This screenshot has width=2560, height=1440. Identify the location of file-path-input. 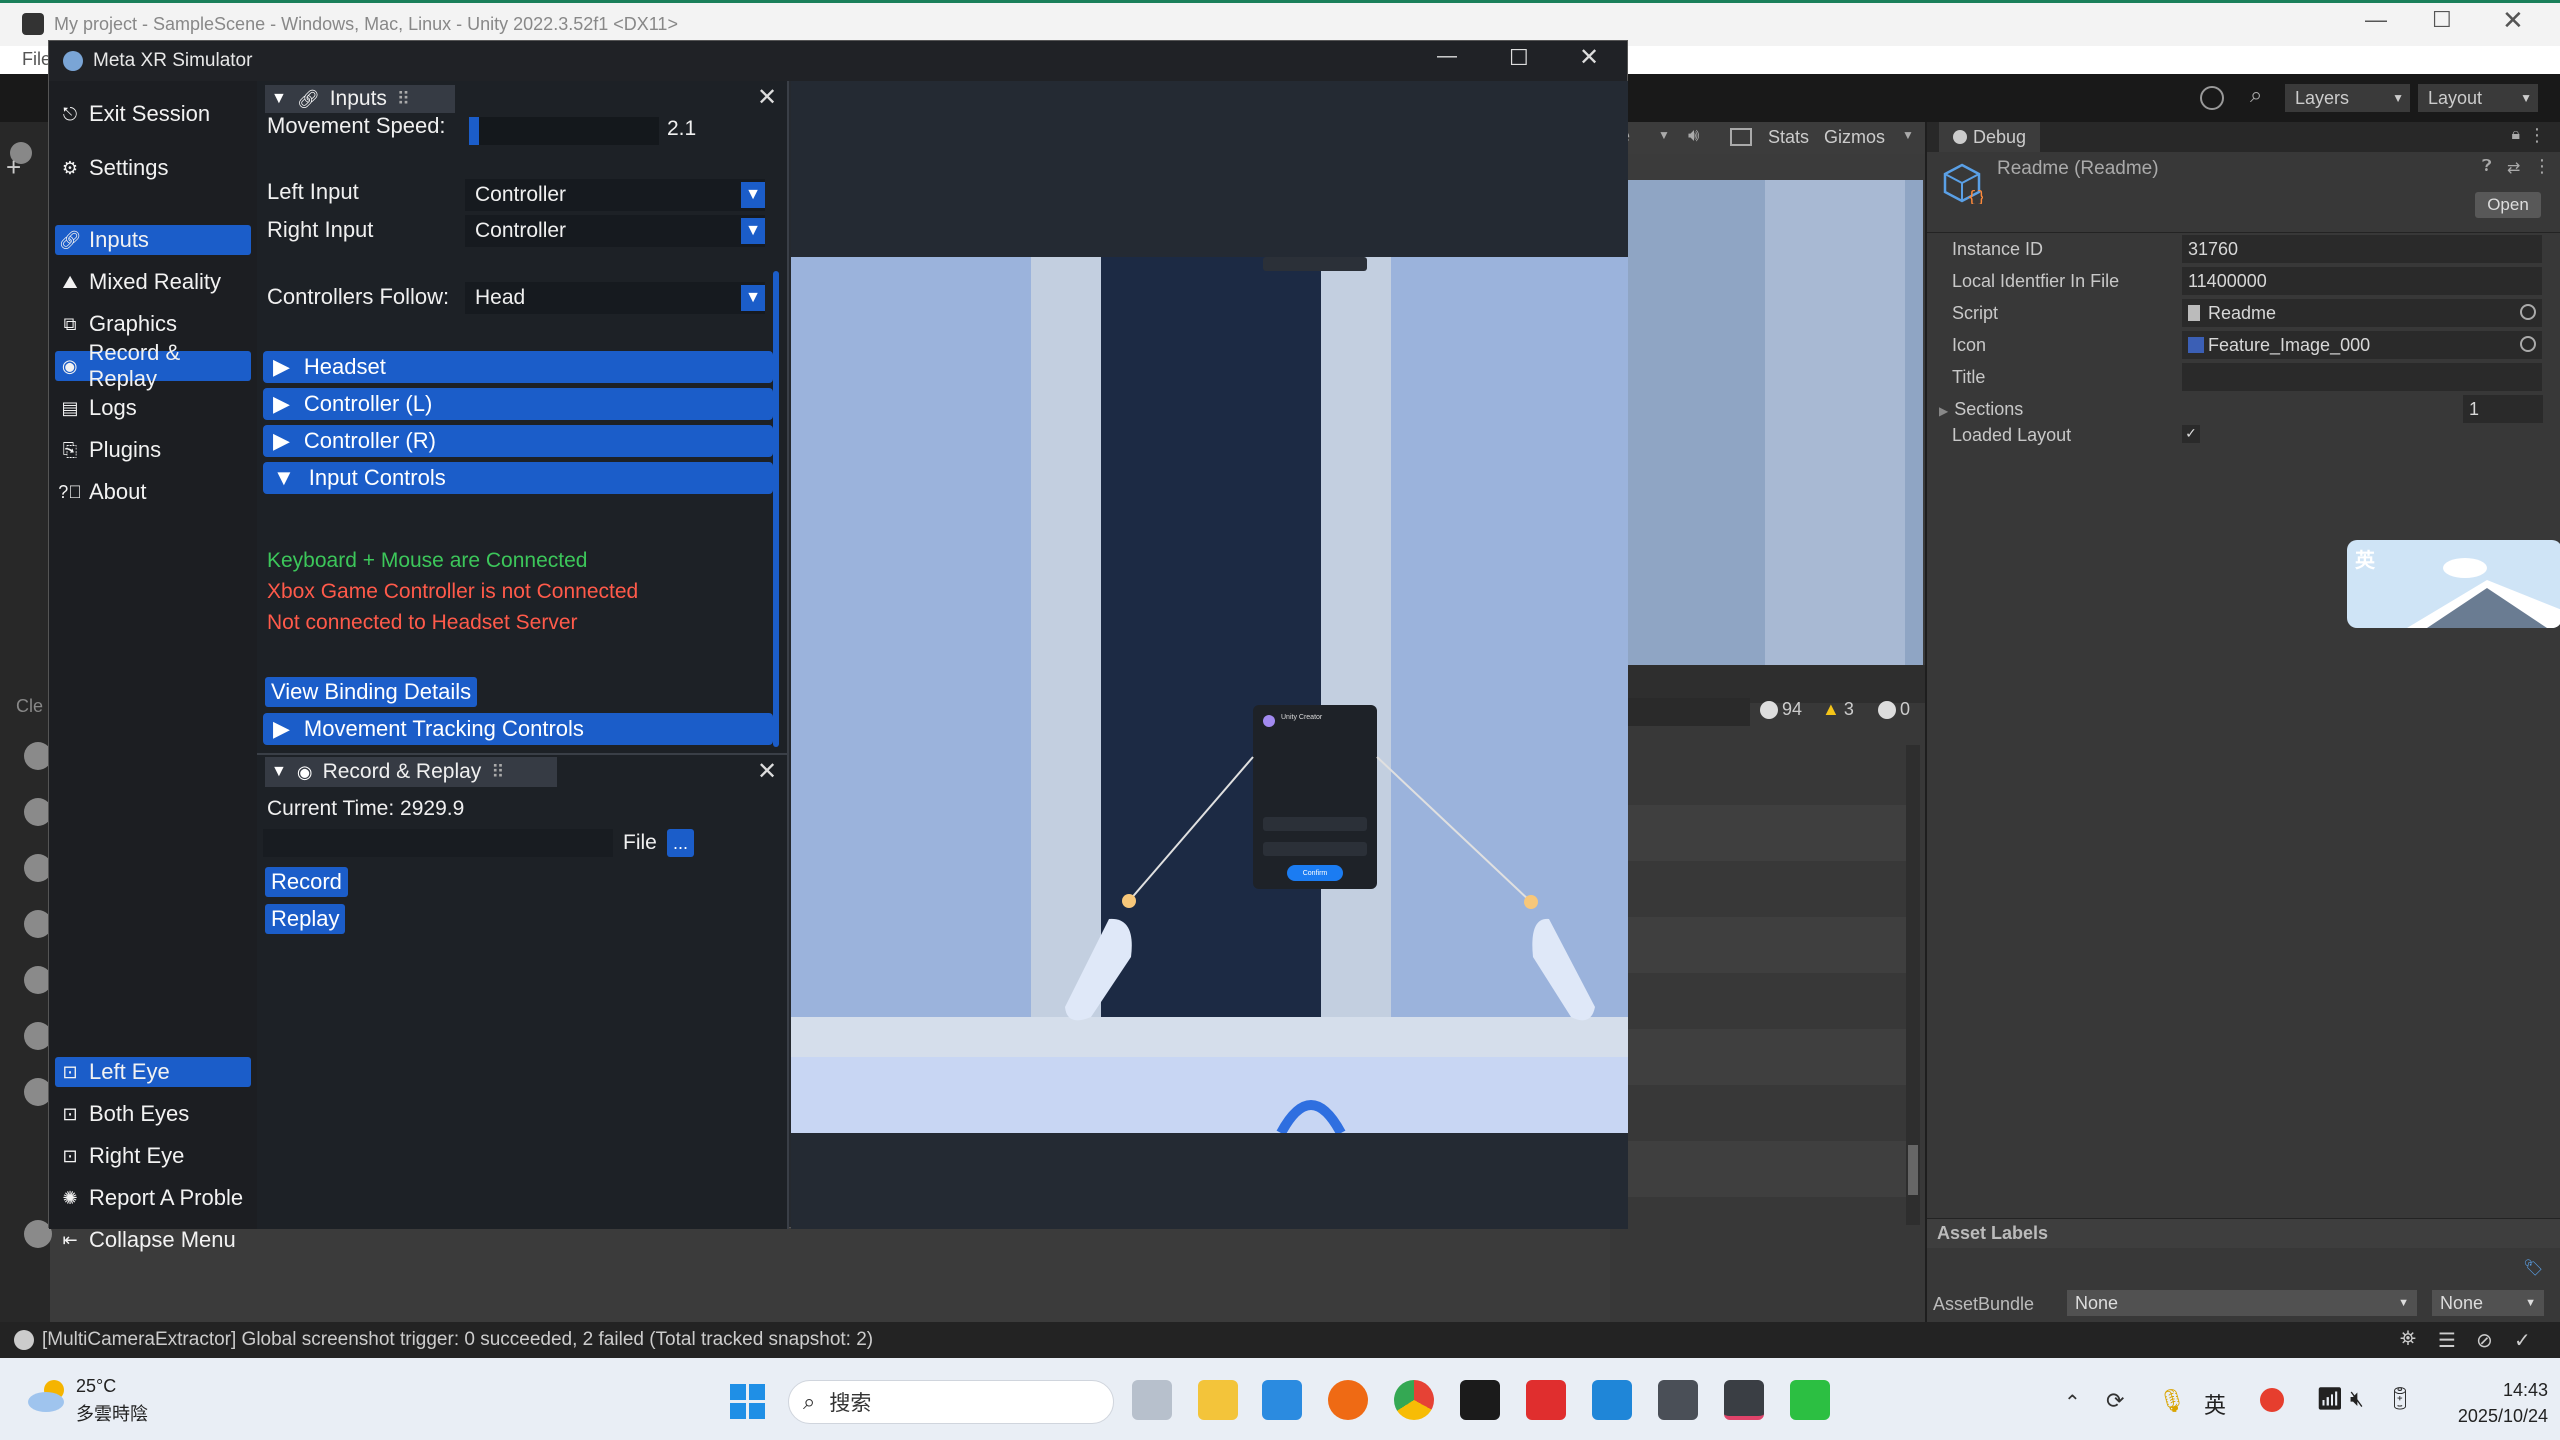
(438, 843).